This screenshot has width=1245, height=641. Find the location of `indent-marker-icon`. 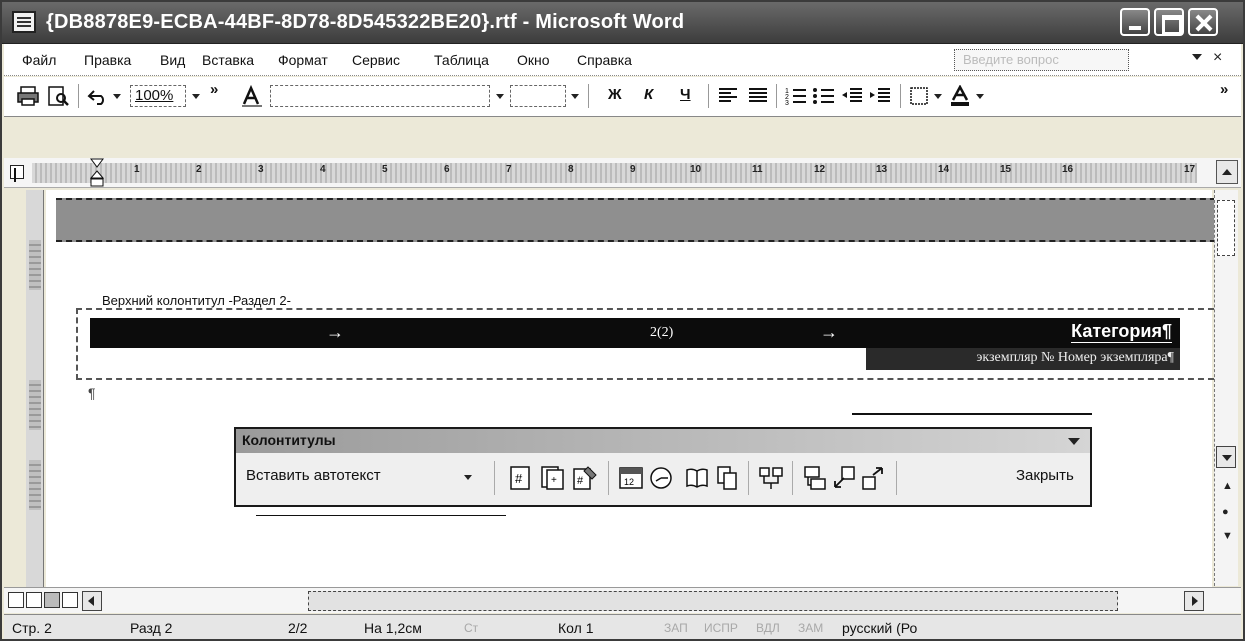

indent-marker-icon is located at coordinates (97, 173).